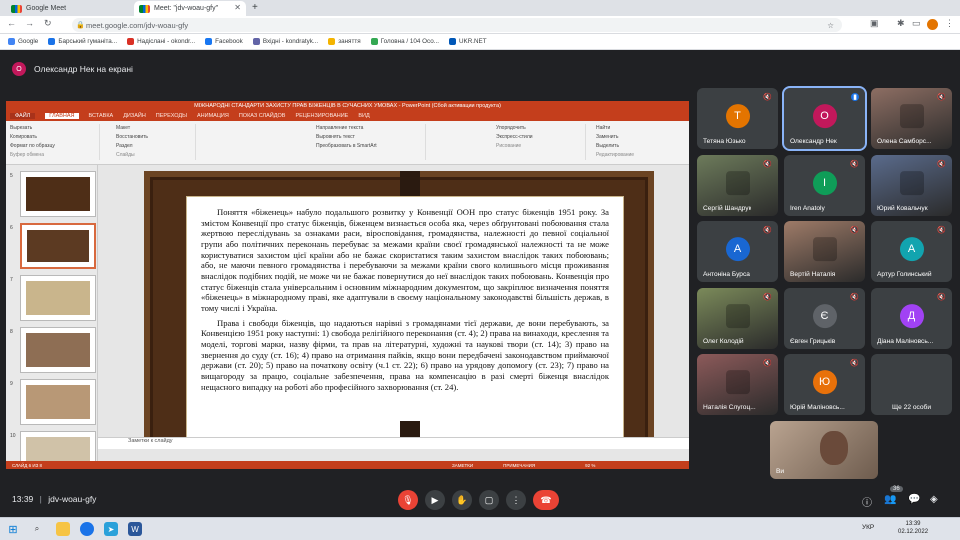  Describe the element at coordinates (321, 116) in the screenshot. I see `ppt-tab-review: РЕЦЕНЗИРОВАНИЕ` at that location.